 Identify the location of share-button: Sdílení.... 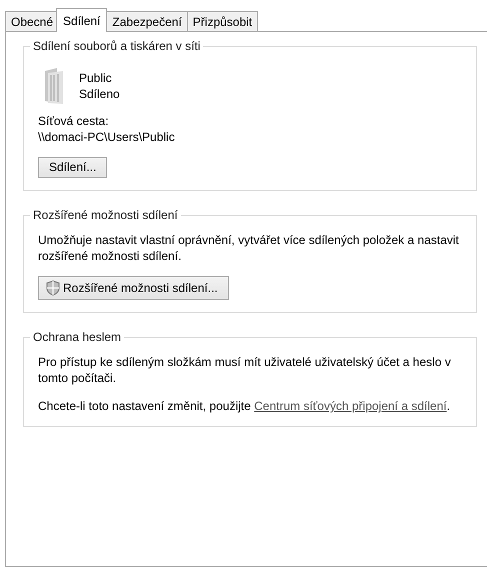
(73, 167).